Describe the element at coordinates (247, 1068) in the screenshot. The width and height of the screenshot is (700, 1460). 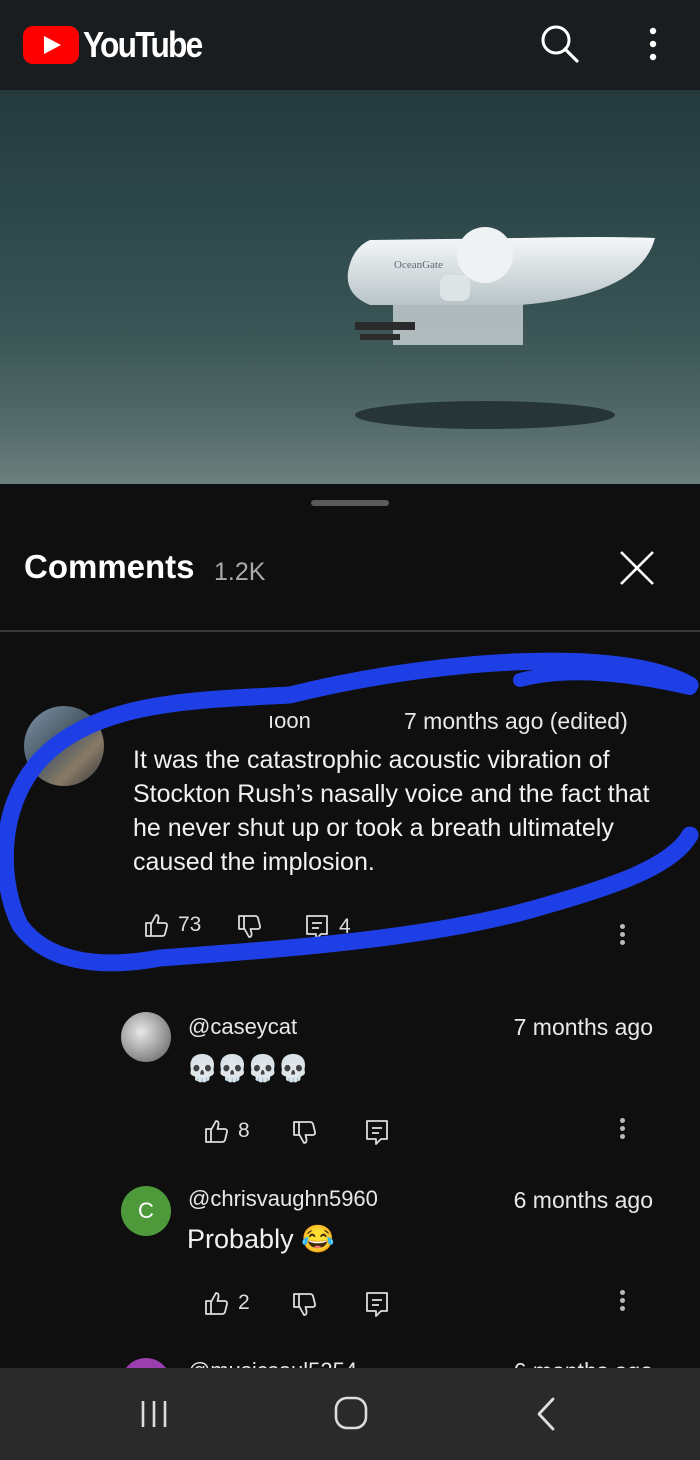
I see `reply-text: 💀💀💀💀` at that location.